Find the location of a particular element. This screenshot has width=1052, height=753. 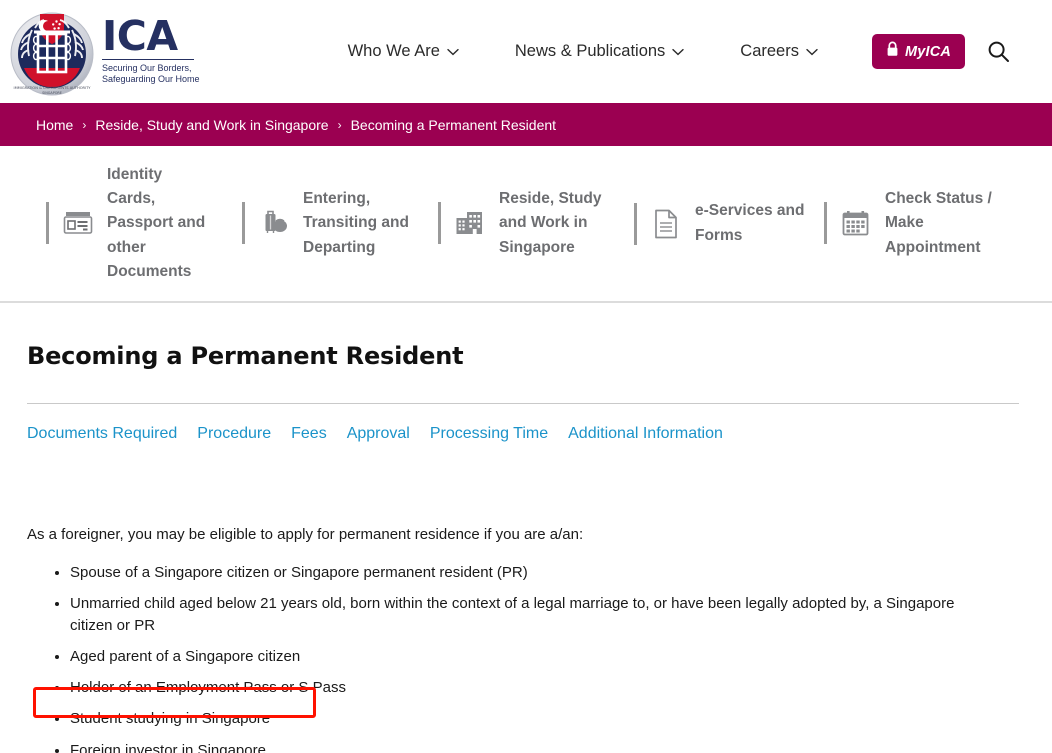

page-title: Becoming a Permanent Resident is located at coordinates (245, 356).